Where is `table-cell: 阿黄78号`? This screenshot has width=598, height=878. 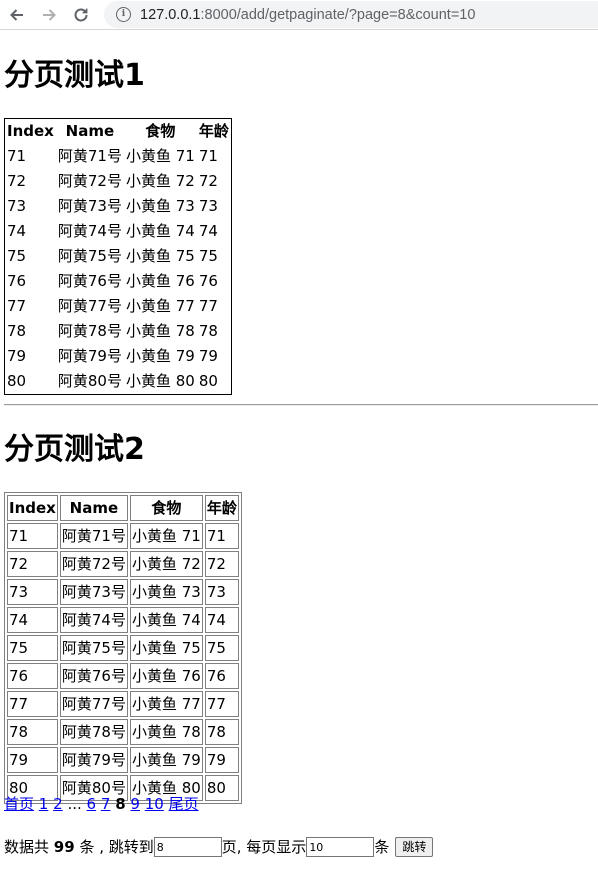
table-cell: 阿黄78号 is located at coordinates (89, 331).